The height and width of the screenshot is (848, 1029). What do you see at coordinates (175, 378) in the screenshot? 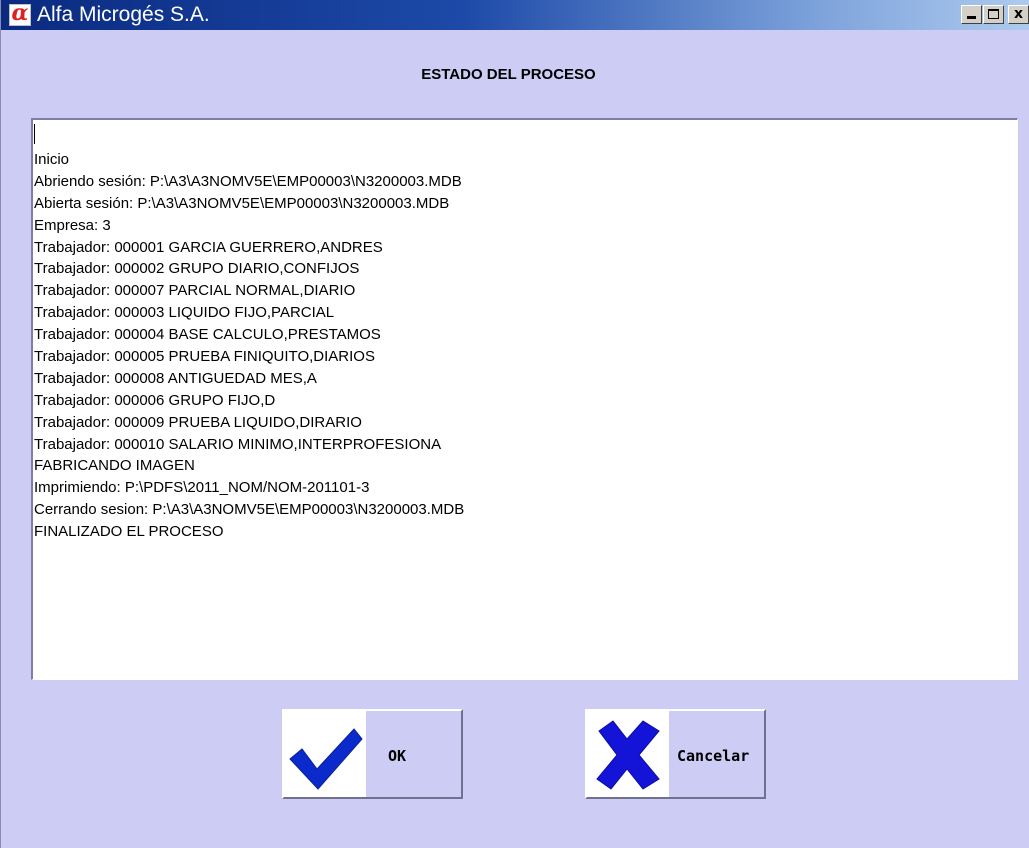
I see `log-line: Trabajador: 000008 ANTIGUEDAD MES,A` at bounding box center [175, 378].